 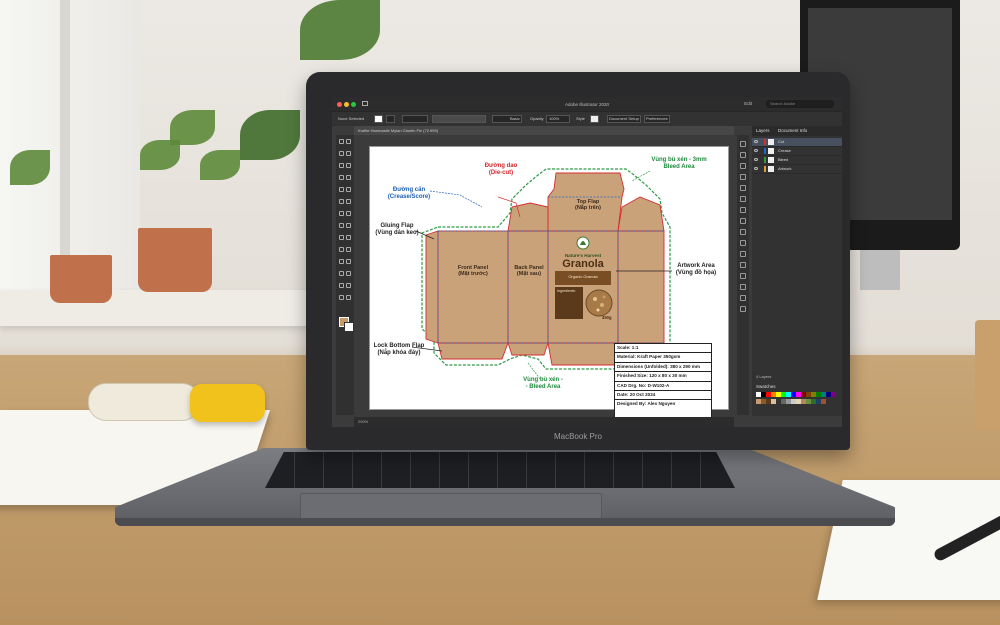 What do you see at coordinates (797, 142) in the screenshot?
I see `layer-row: Cut` at bounding box center [797, 142].